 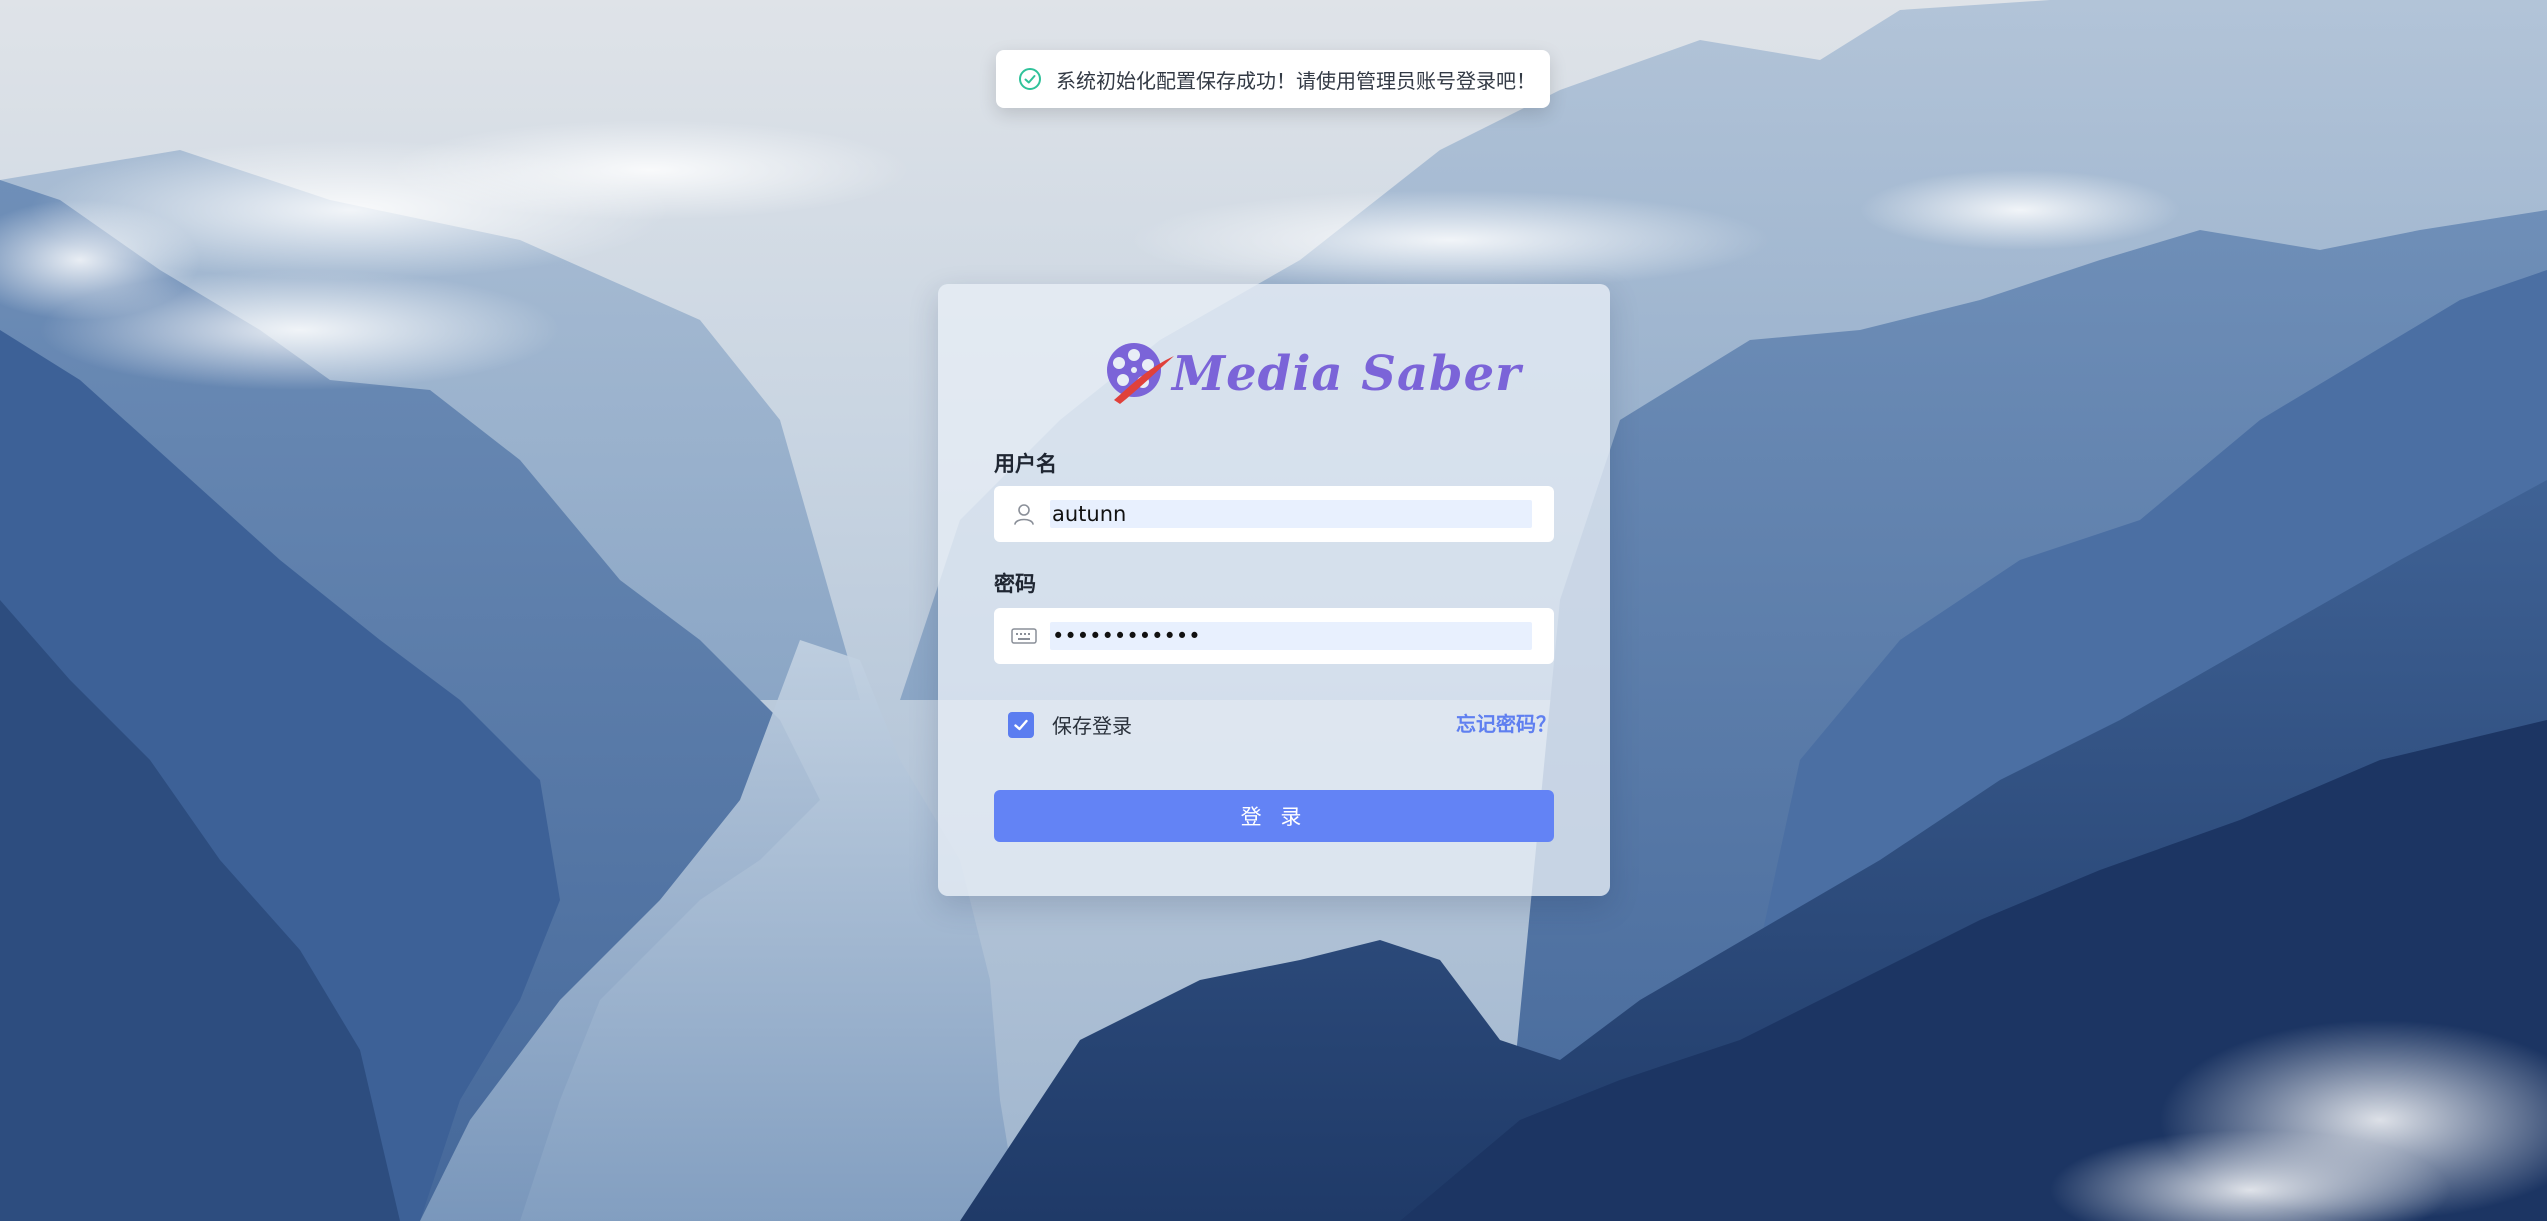 I want to click on remember-checkbox, so click(x=1021, y=724).